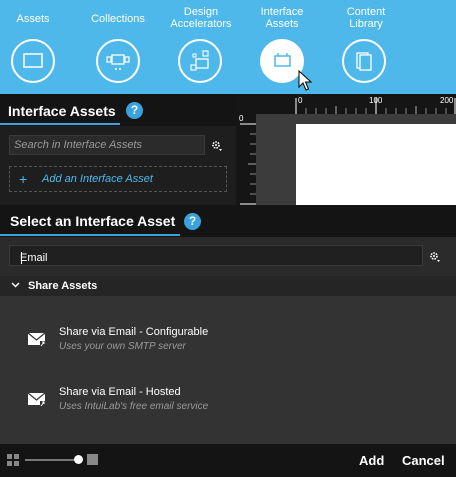 This screenshot has width=456, height=477. What do you see at coordinates (134, 406) in the screenshot?
I see `list-item-subtitle: Uses IntuiLab's free email service` at bounding box center [134, 406].